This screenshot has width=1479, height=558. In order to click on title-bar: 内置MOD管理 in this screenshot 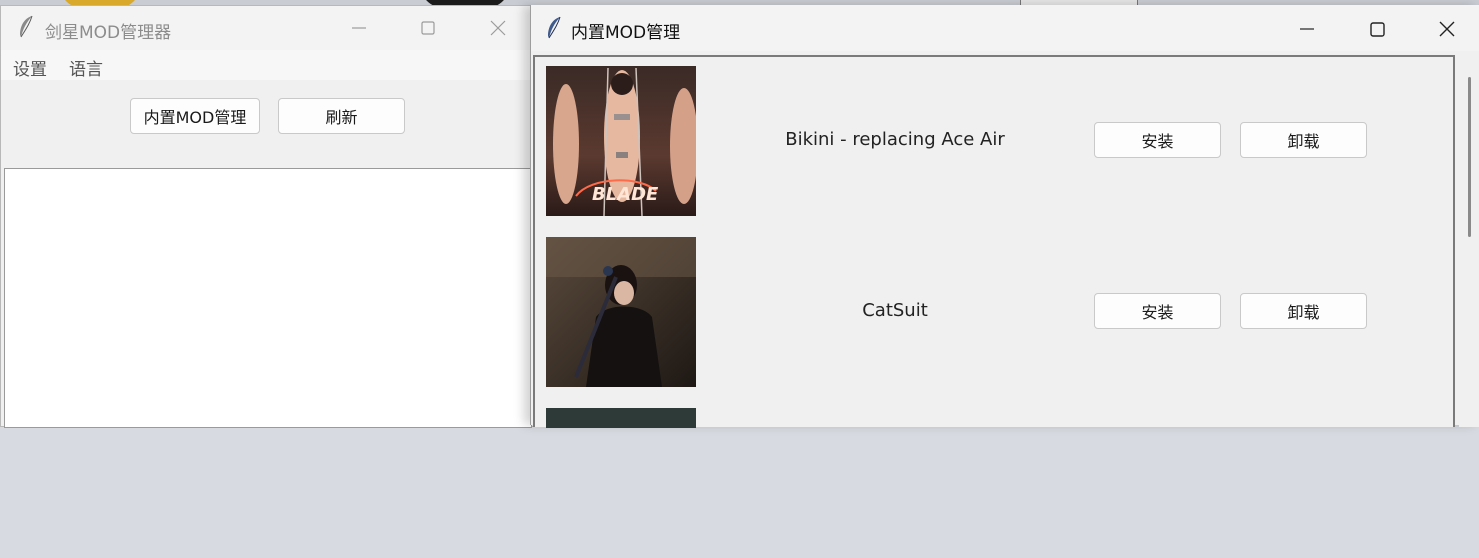, I will do `click(1005, 28)`.